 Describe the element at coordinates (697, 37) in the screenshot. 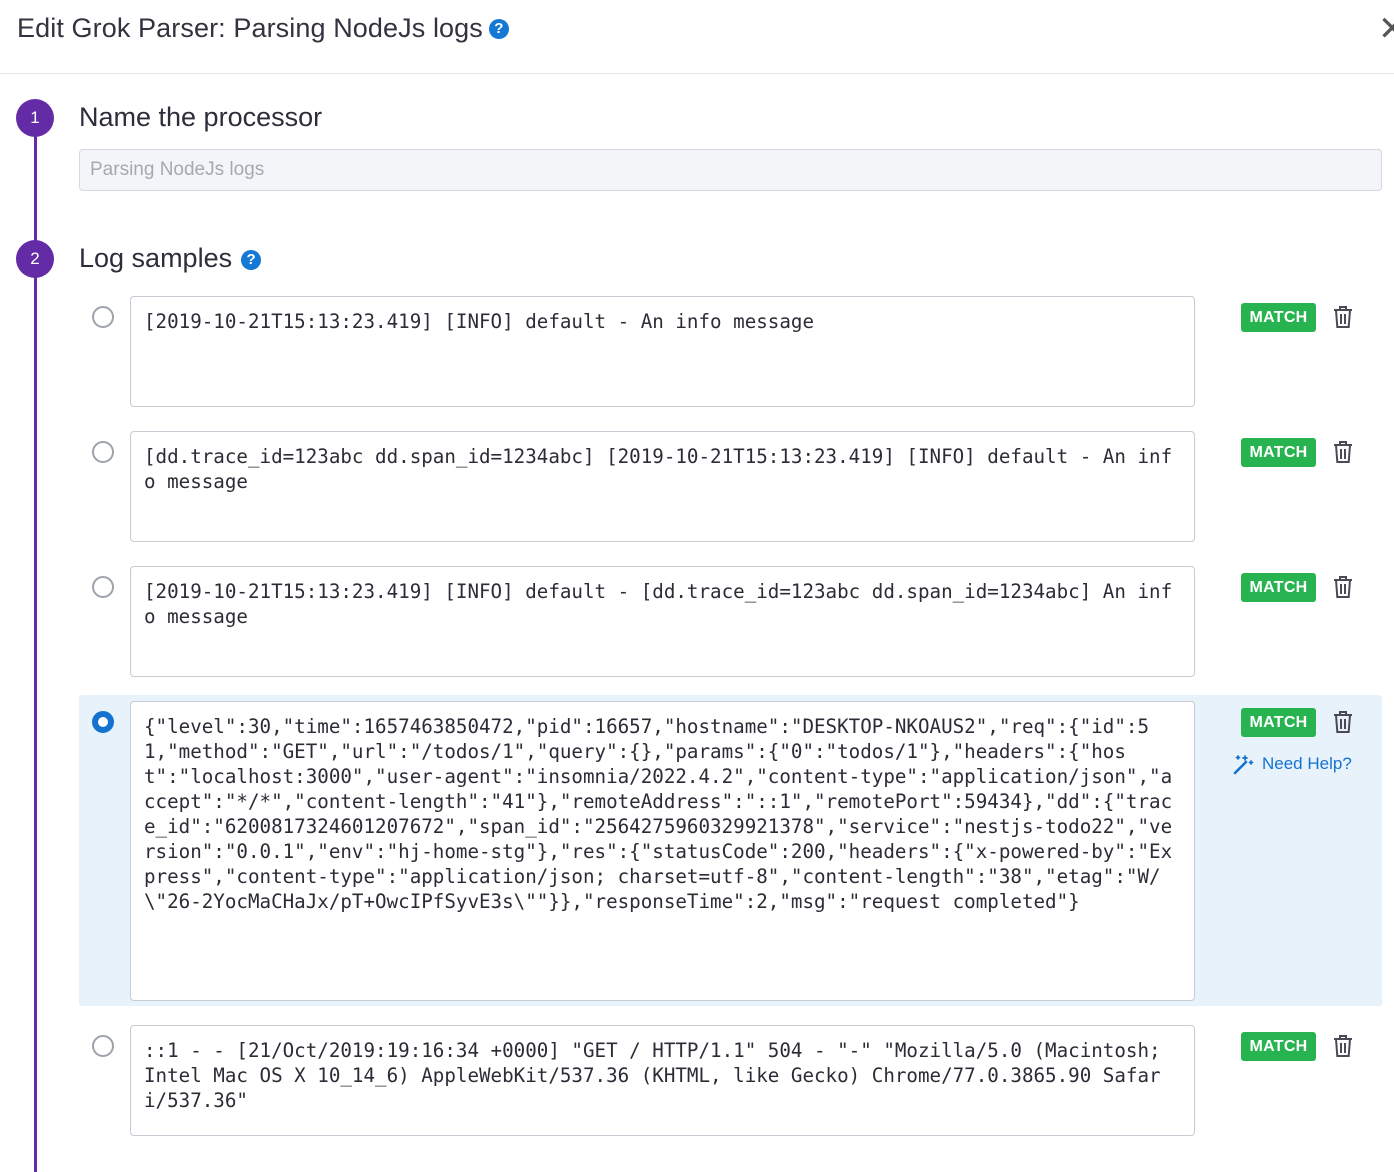

I see `modal-header: Edit Grok Parser: Parsing NodeJs logs? ✕` at that location.